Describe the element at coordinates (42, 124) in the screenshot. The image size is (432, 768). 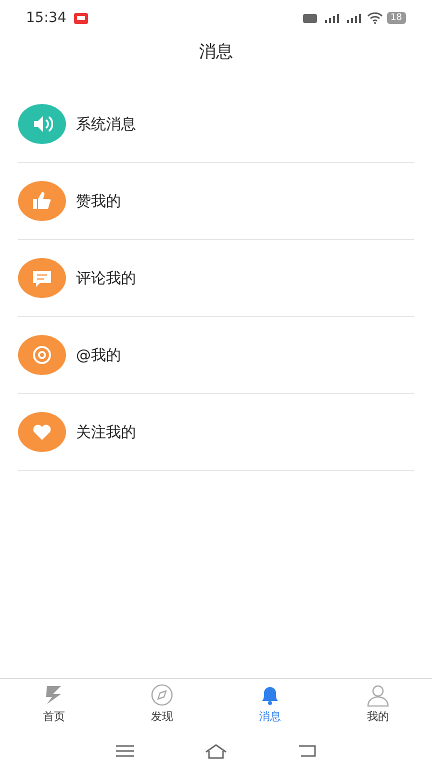
I see `speaker-icon` at that location.